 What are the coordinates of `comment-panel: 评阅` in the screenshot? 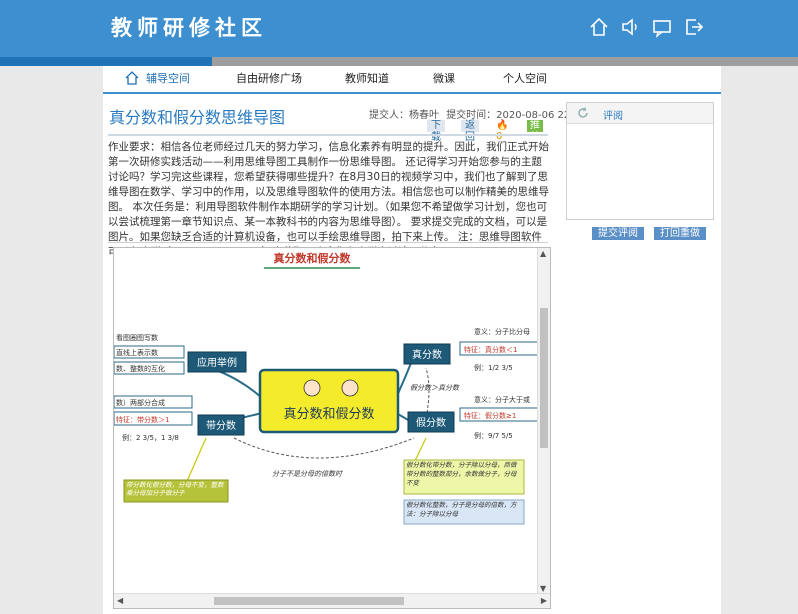 It's located at (640, 161).